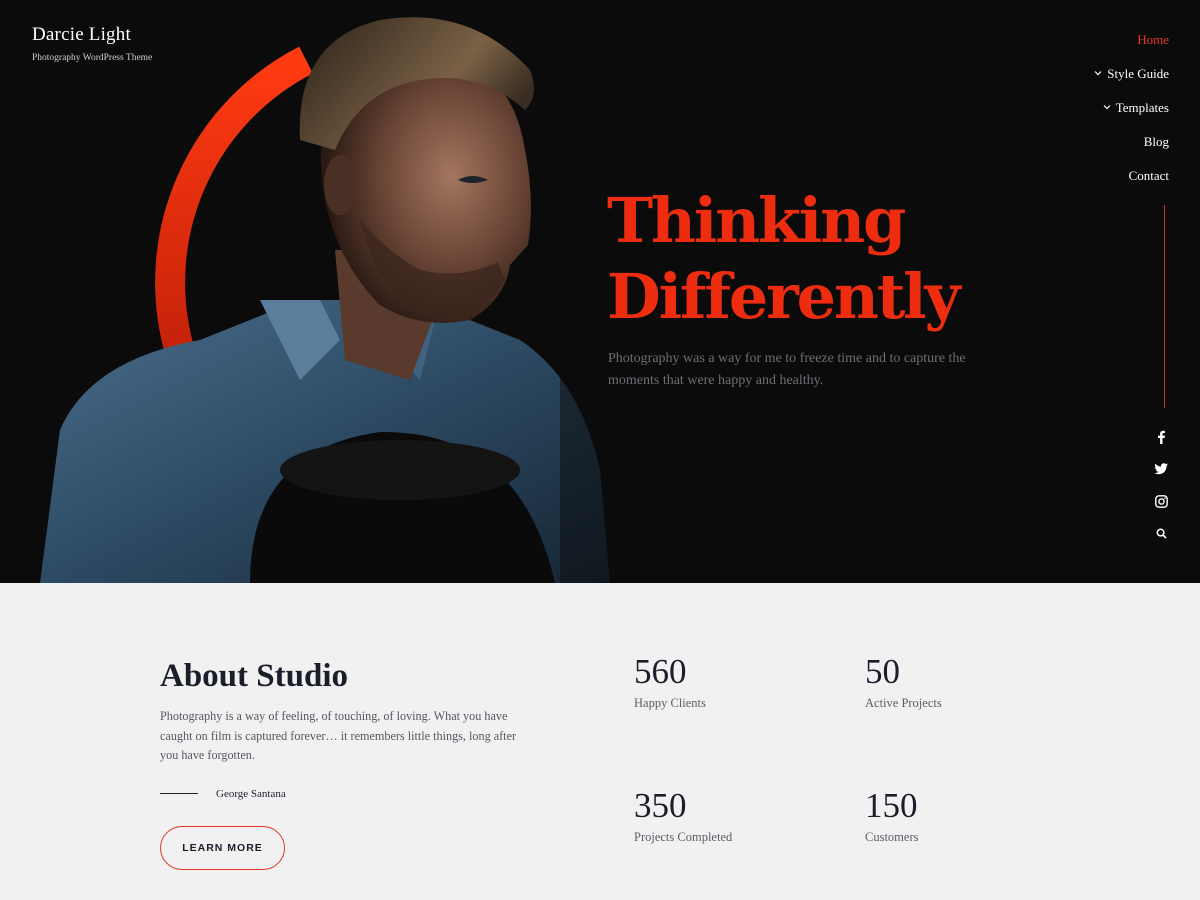 The image size is (1200, 900). I want to click on stat-value: 50, so click(882, 671).